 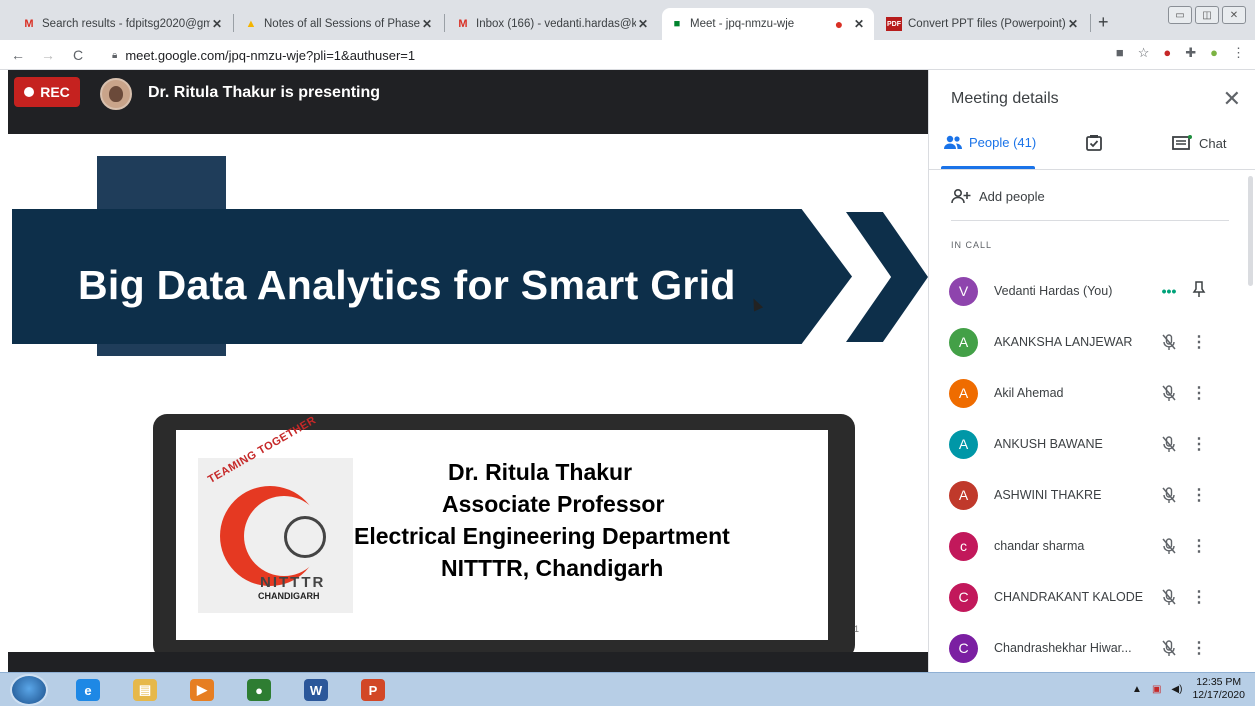 I want to click on taskbar-app-button: W, so click(x=316, y=690).